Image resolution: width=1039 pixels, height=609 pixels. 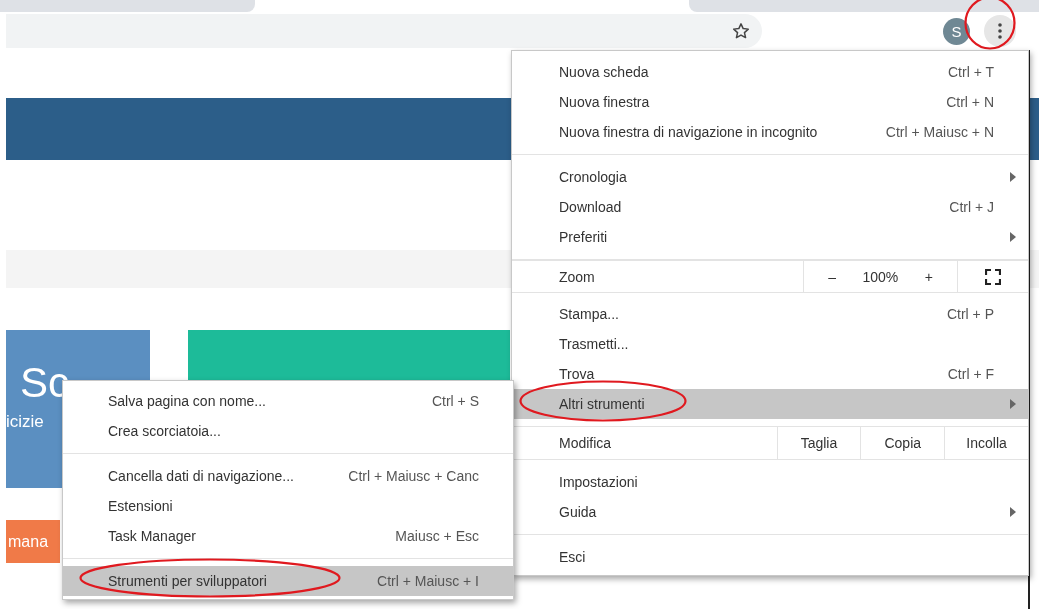 I want to click on shortcut-label: Maiusc + Esc, so click(x=437, y=536).